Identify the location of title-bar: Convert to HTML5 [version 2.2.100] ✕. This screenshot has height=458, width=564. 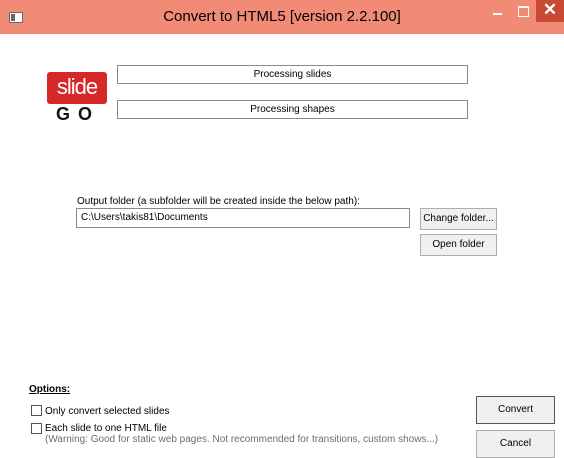
(282, 17).